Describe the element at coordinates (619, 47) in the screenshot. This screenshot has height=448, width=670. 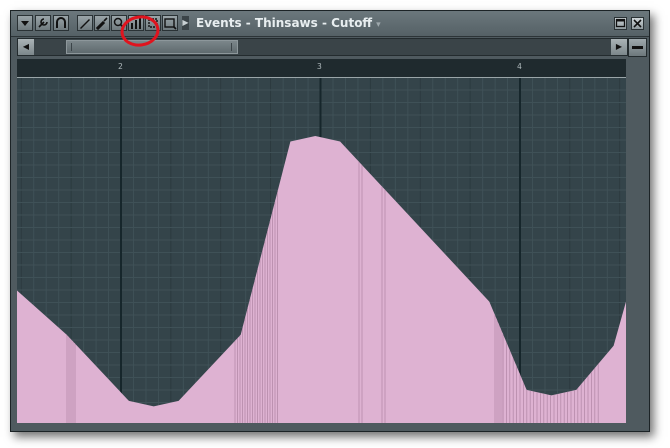
I see `scroll-right-button: ▶` at that location.